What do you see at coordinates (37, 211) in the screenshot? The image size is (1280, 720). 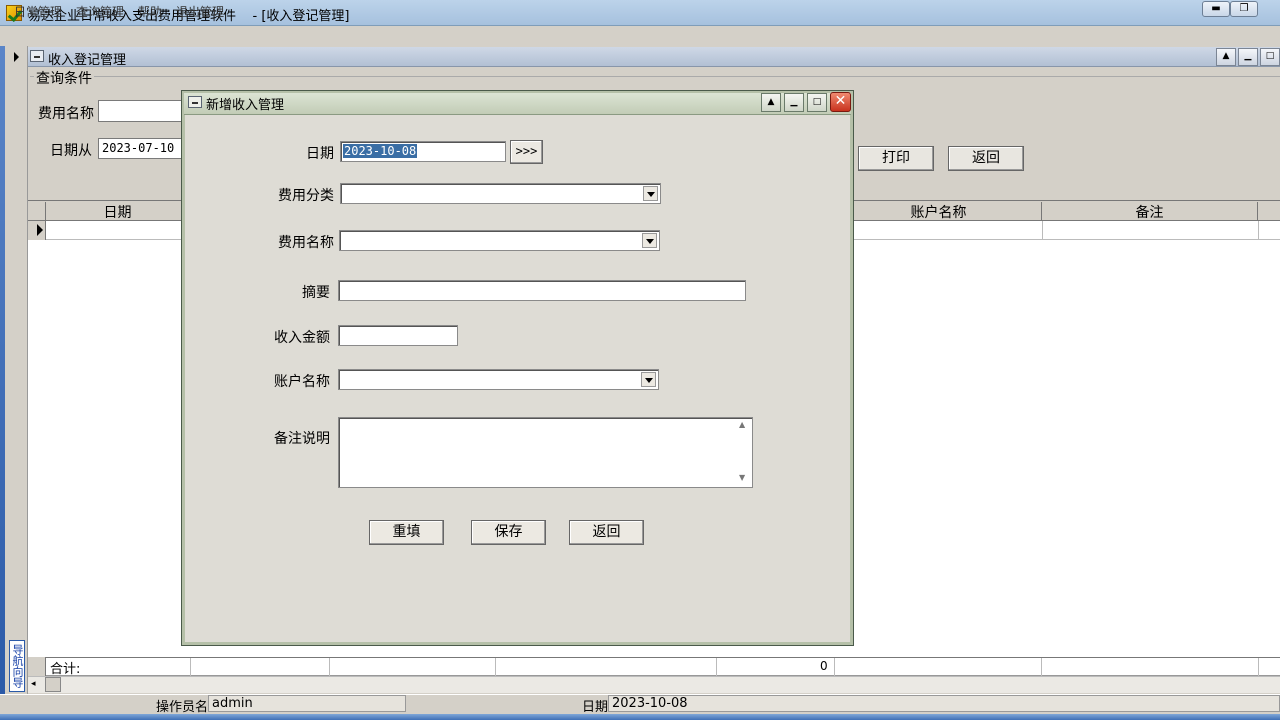 I see `grid-header-indicator` at bounding box center [37, 211].